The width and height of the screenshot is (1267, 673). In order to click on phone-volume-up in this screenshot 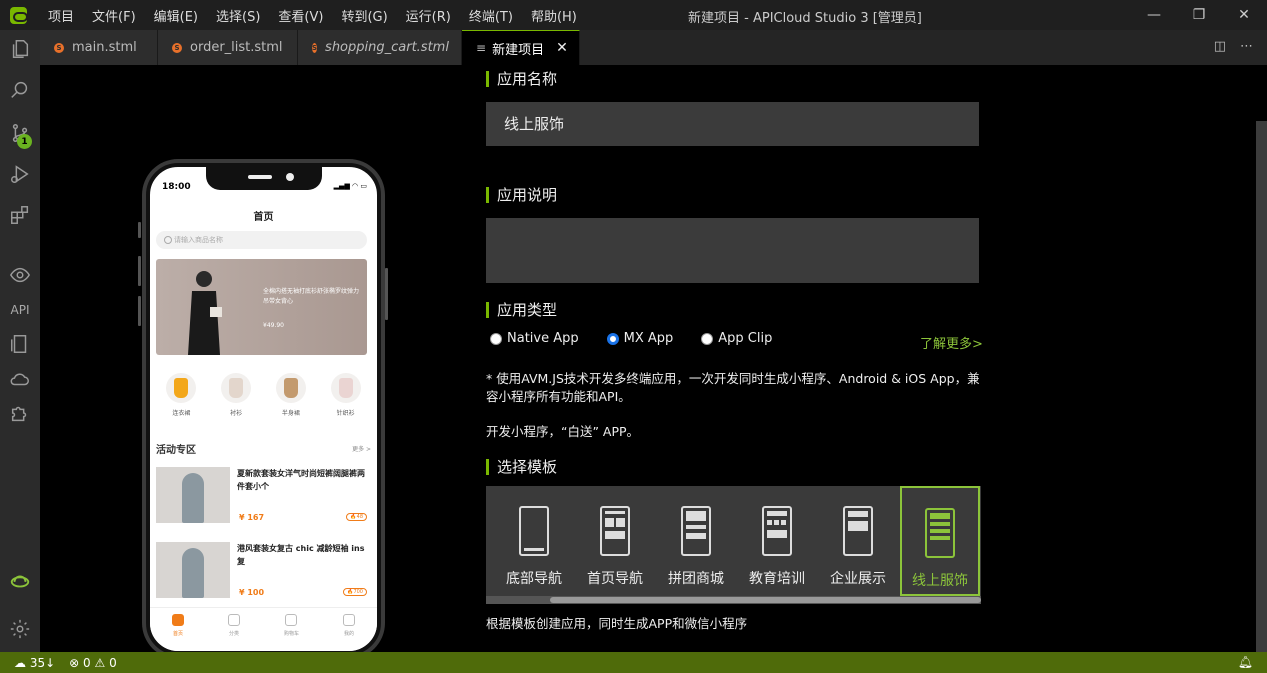, I will do `click(139, 271)`.